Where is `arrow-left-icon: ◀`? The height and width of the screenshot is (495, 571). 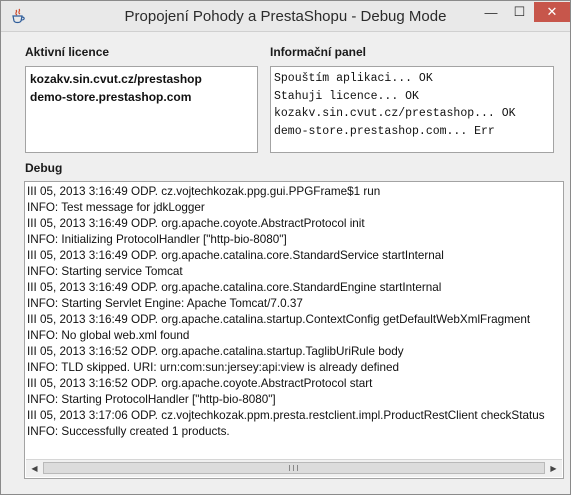 arrow-left-icon: ◀ is located at coordinates (34, 468).